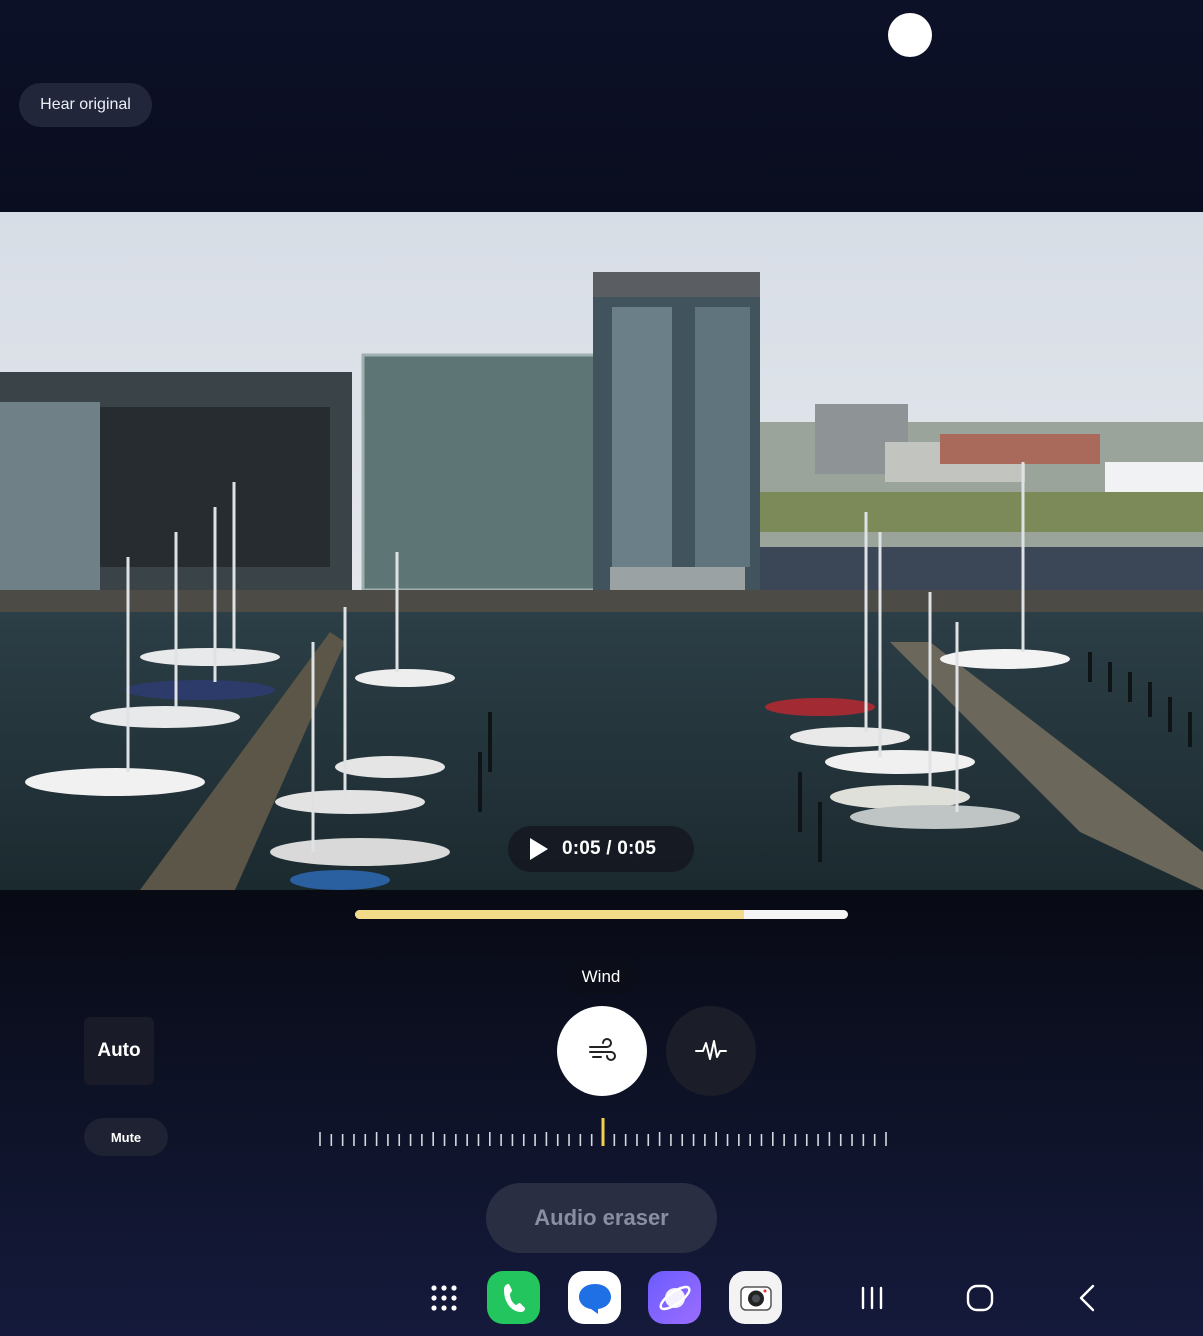 The height and width of the screenshot is (1336, 1203). I want to click on playback-time: 0:05 / 0:05, so click(609, 848).